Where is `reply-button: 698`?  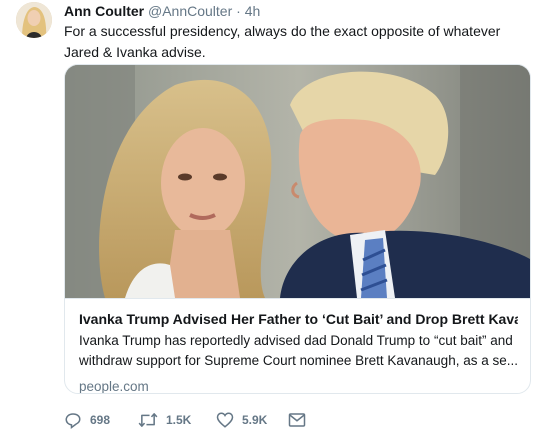
reply-button: 698 is located at coordinates (87, 420).